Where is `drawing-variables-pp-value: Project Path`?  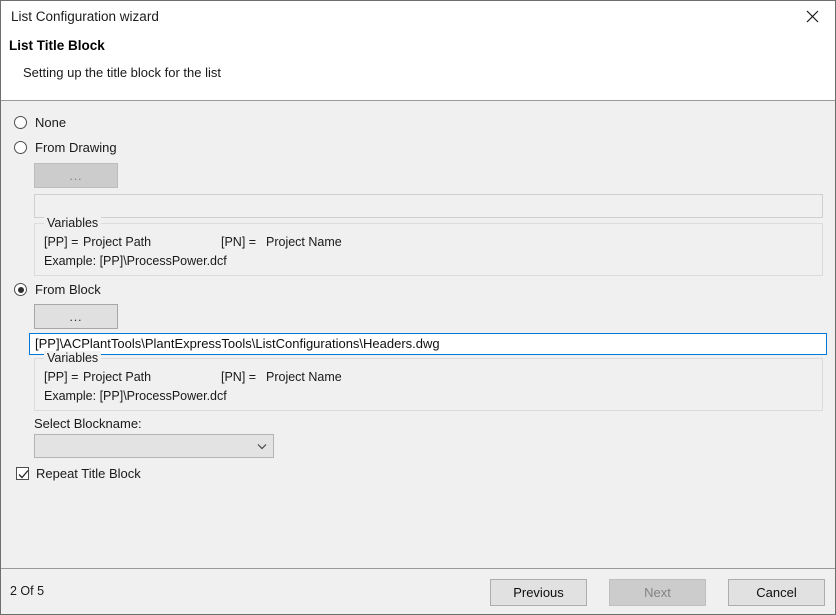 drawing-variables-pp-value: Project Path is located at coordinates (117, 242).